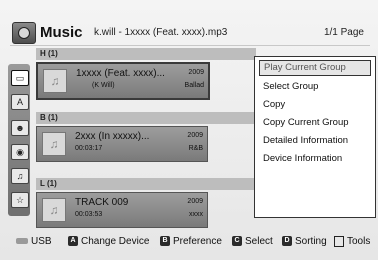  I want to click on track-title: TRACK 009, so click(102, 202).